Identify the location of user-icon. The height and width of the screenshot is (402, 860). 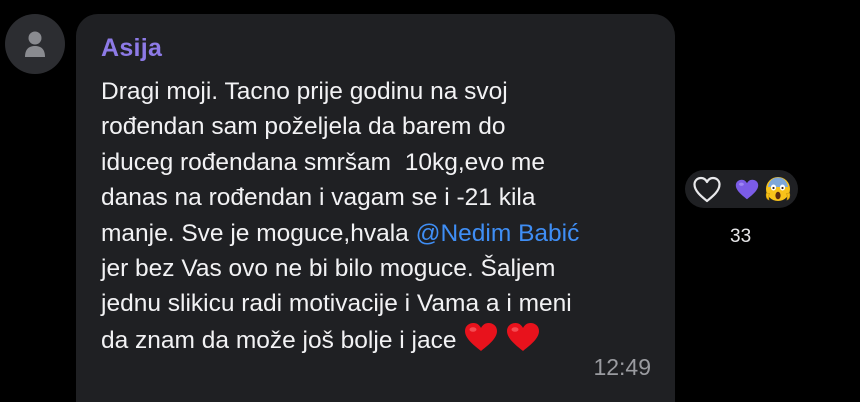
(35, 44).